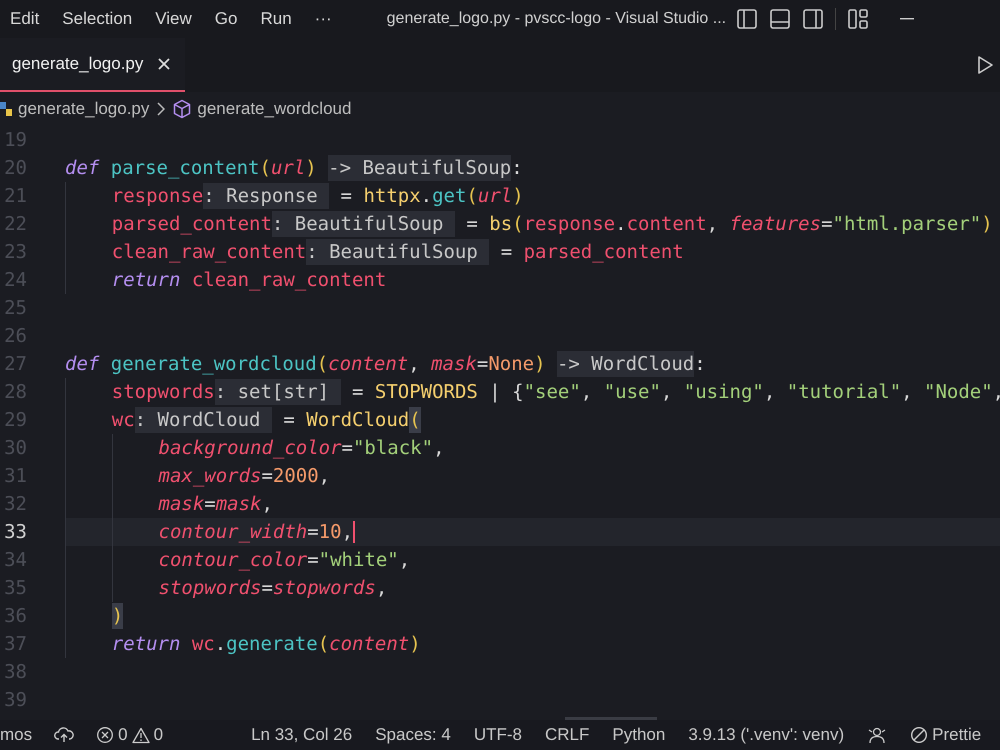 The image size is (1000, 750). Describe the element at coordinates (274, 109) in the screenshot. I see `breadcrumb-item: generate_wordcloud` at that location.